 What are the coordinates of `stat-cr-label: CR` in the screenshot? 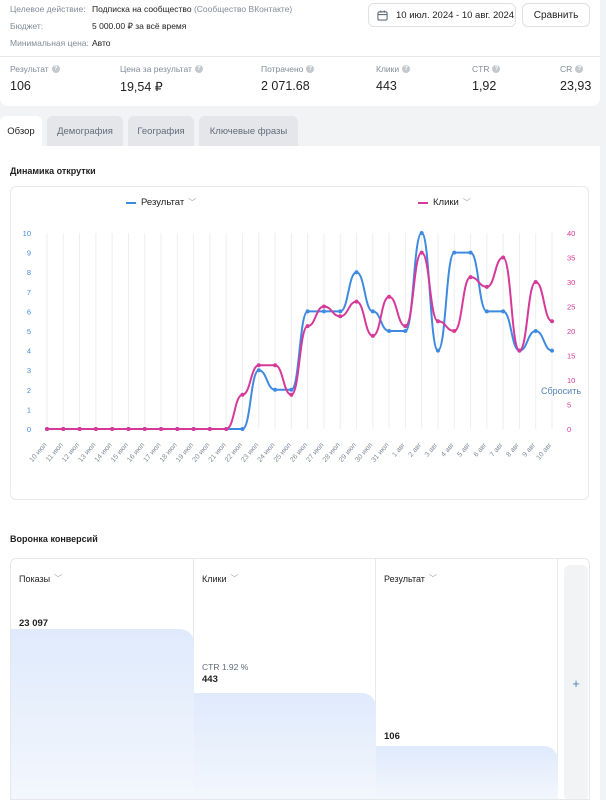 It's located at (566, 69).